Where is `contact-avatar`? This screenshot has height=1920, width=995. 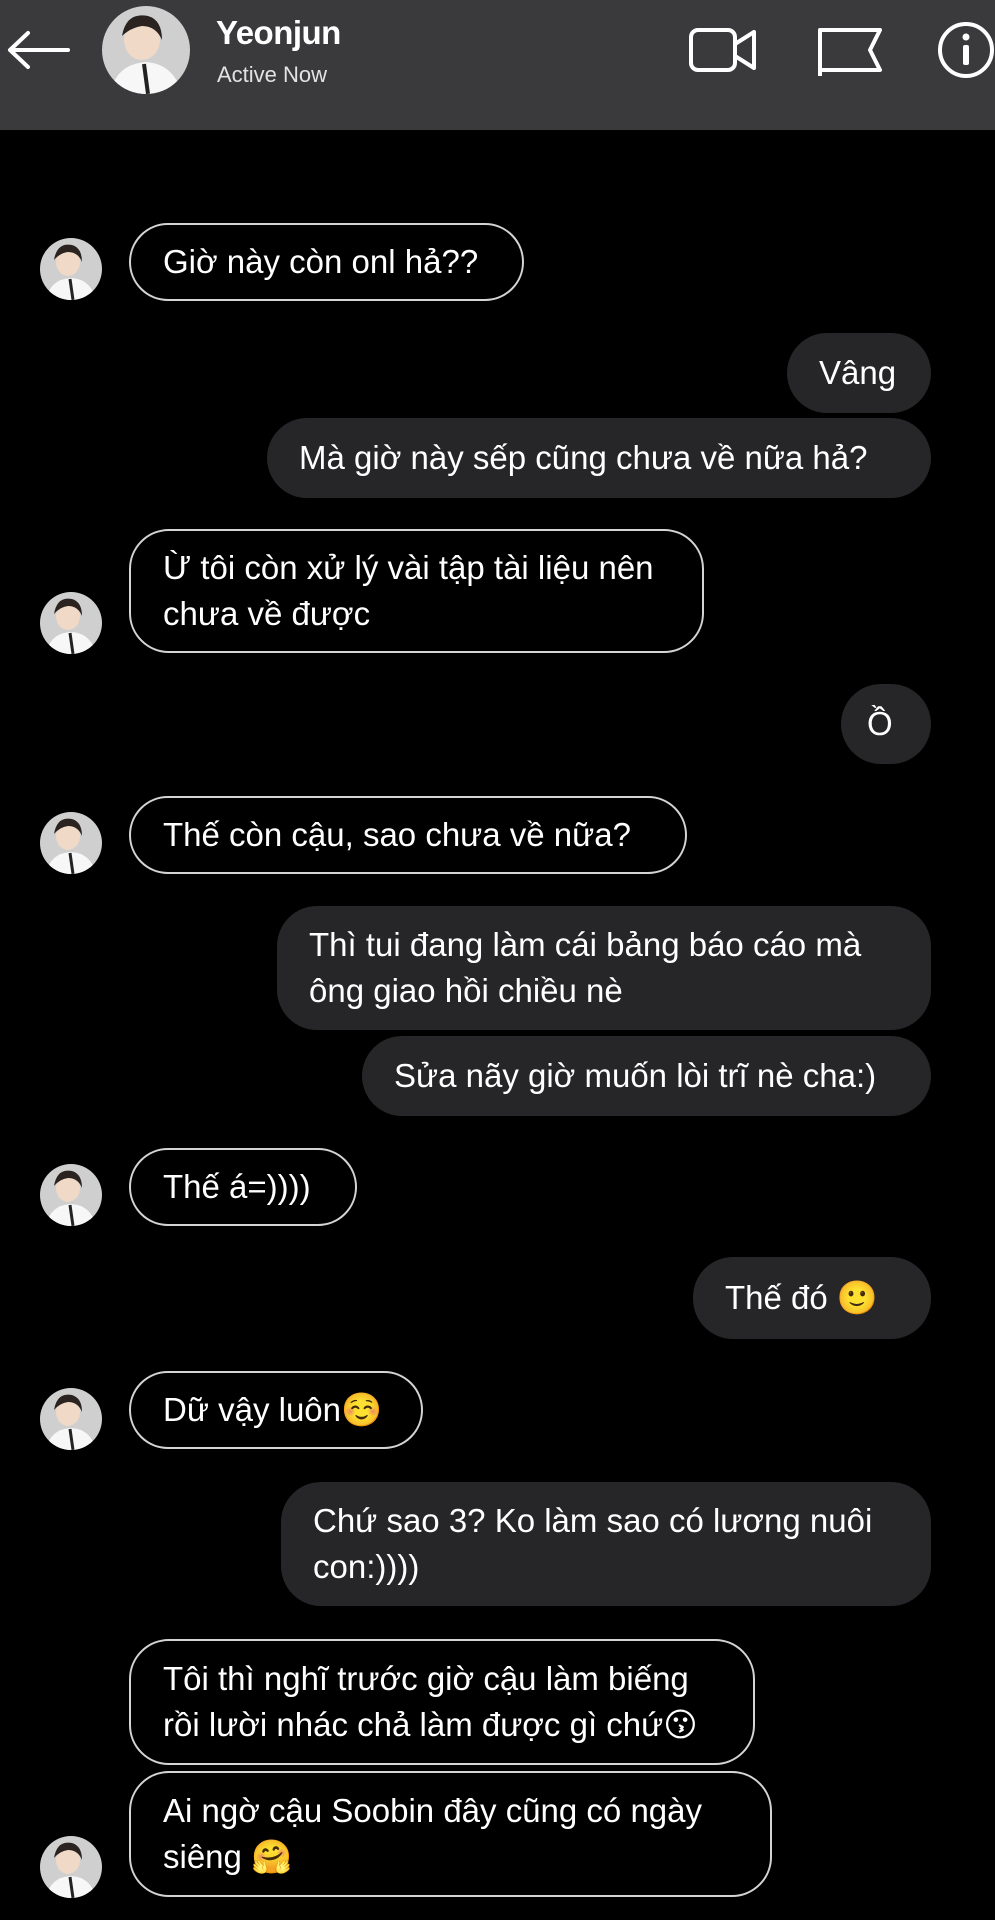 contact-avatar is located at coordinates (146, 50).